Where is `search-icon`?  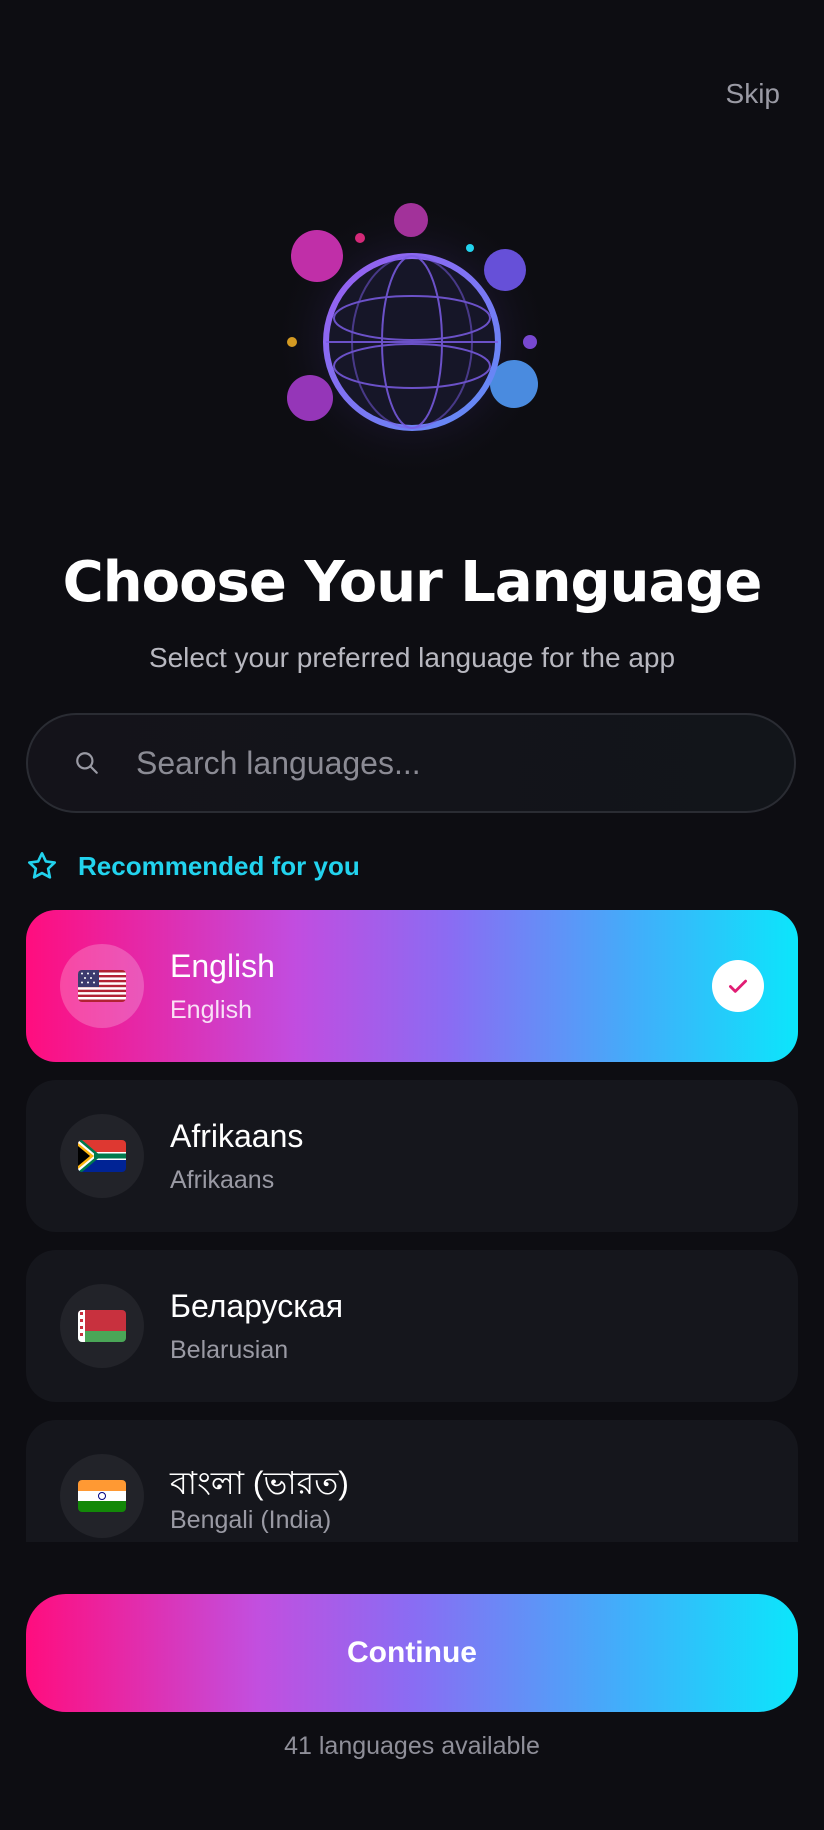 search-icon is located at coordinates (87, 763).